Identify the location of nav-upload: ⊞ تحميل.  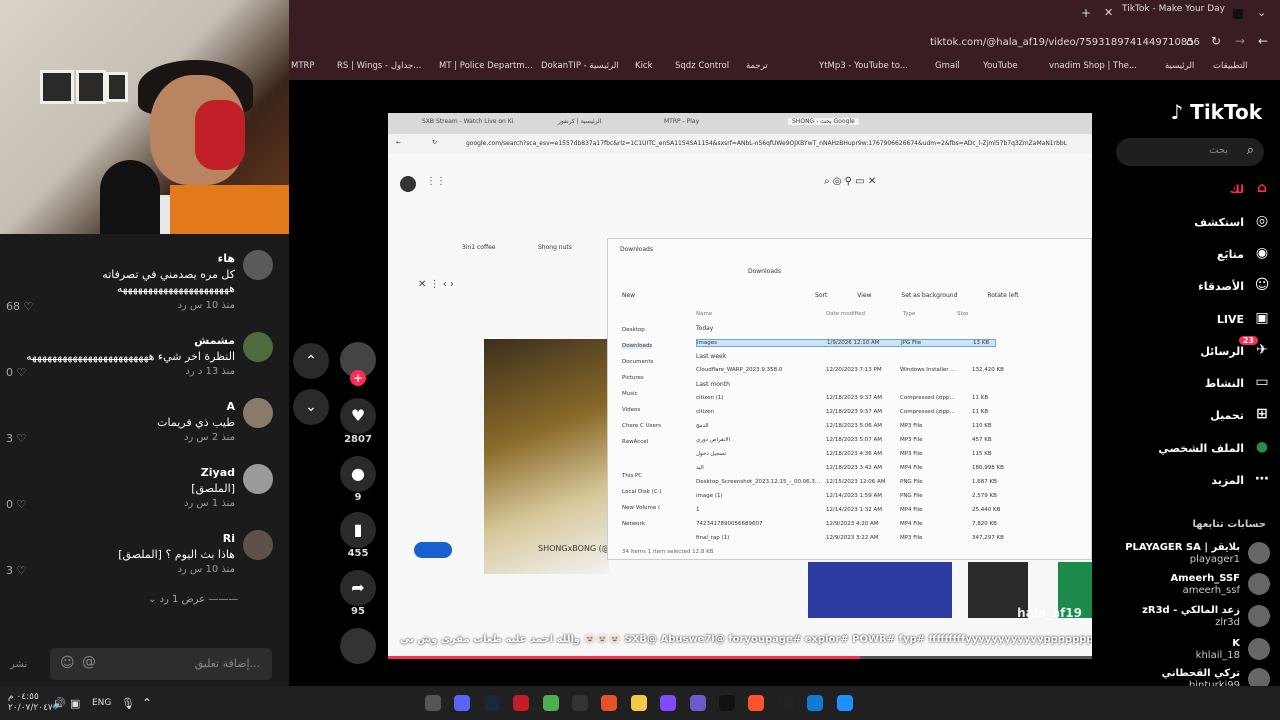
(1192, 417).